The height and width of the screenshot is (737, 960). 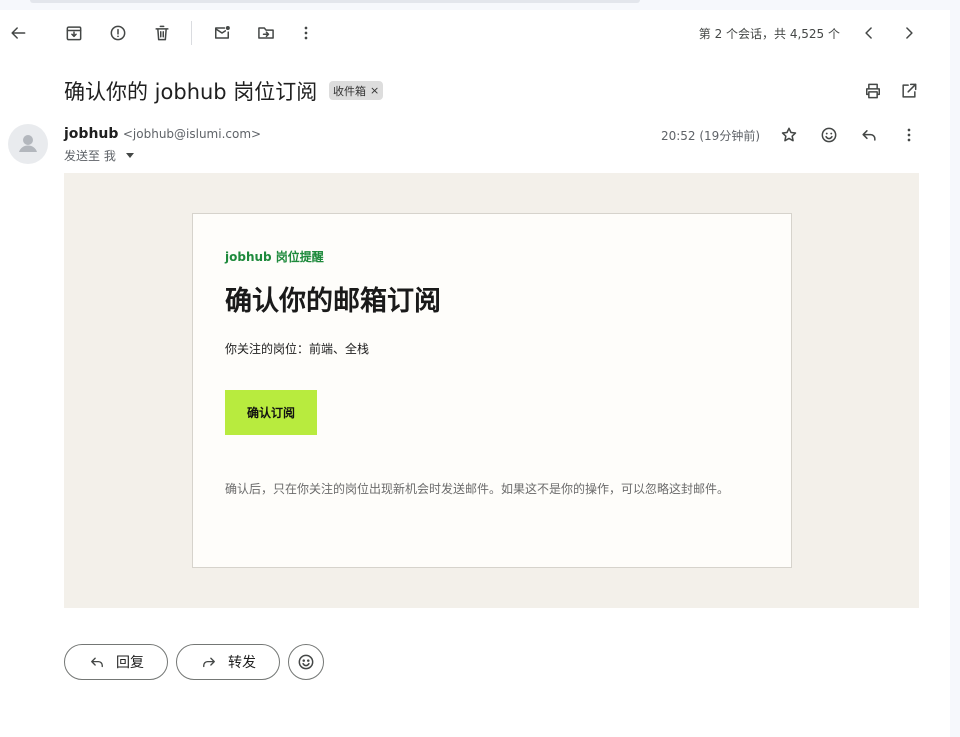 I want to click on open-new-window-button, so click(x=909, y=91).